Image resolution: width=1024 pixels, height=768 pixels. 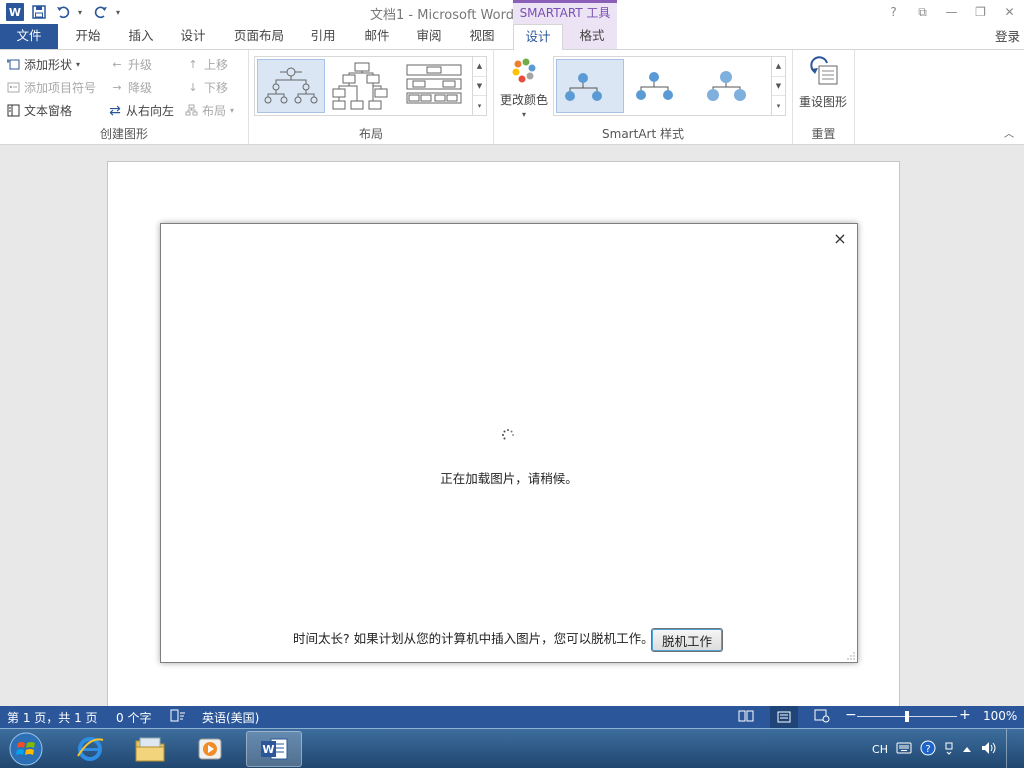 What do you see at coordinates (191, 111) in the screenshot?
I see `org-layout-icon` at bounding box center [191, 111].